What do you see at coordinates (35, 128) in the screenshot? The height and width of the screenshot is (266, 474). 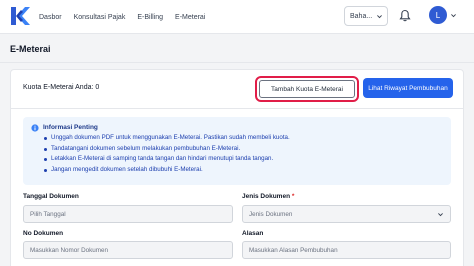 I see `info-icon` at bounding box center [35, 128].